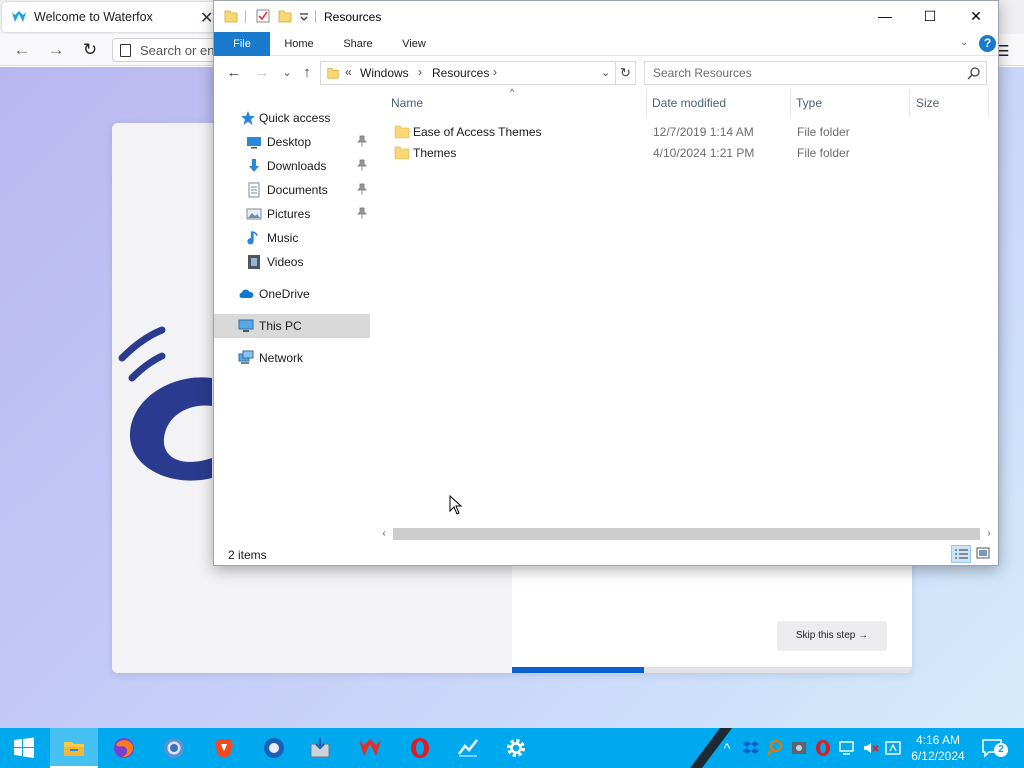 The width and height of the screenshot is (1024, 768). I want to click on new-folder-icon, so click(285, 16).